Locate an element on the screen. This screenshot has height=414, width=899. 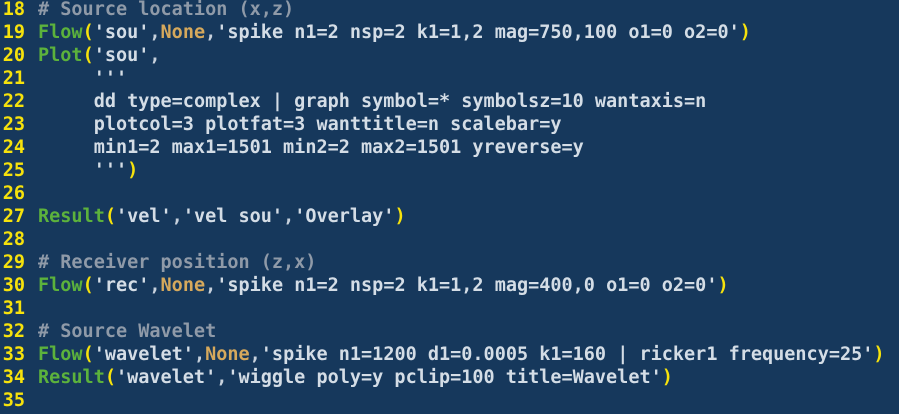
code-token-str: ''' is located at coordinates (110, 170).